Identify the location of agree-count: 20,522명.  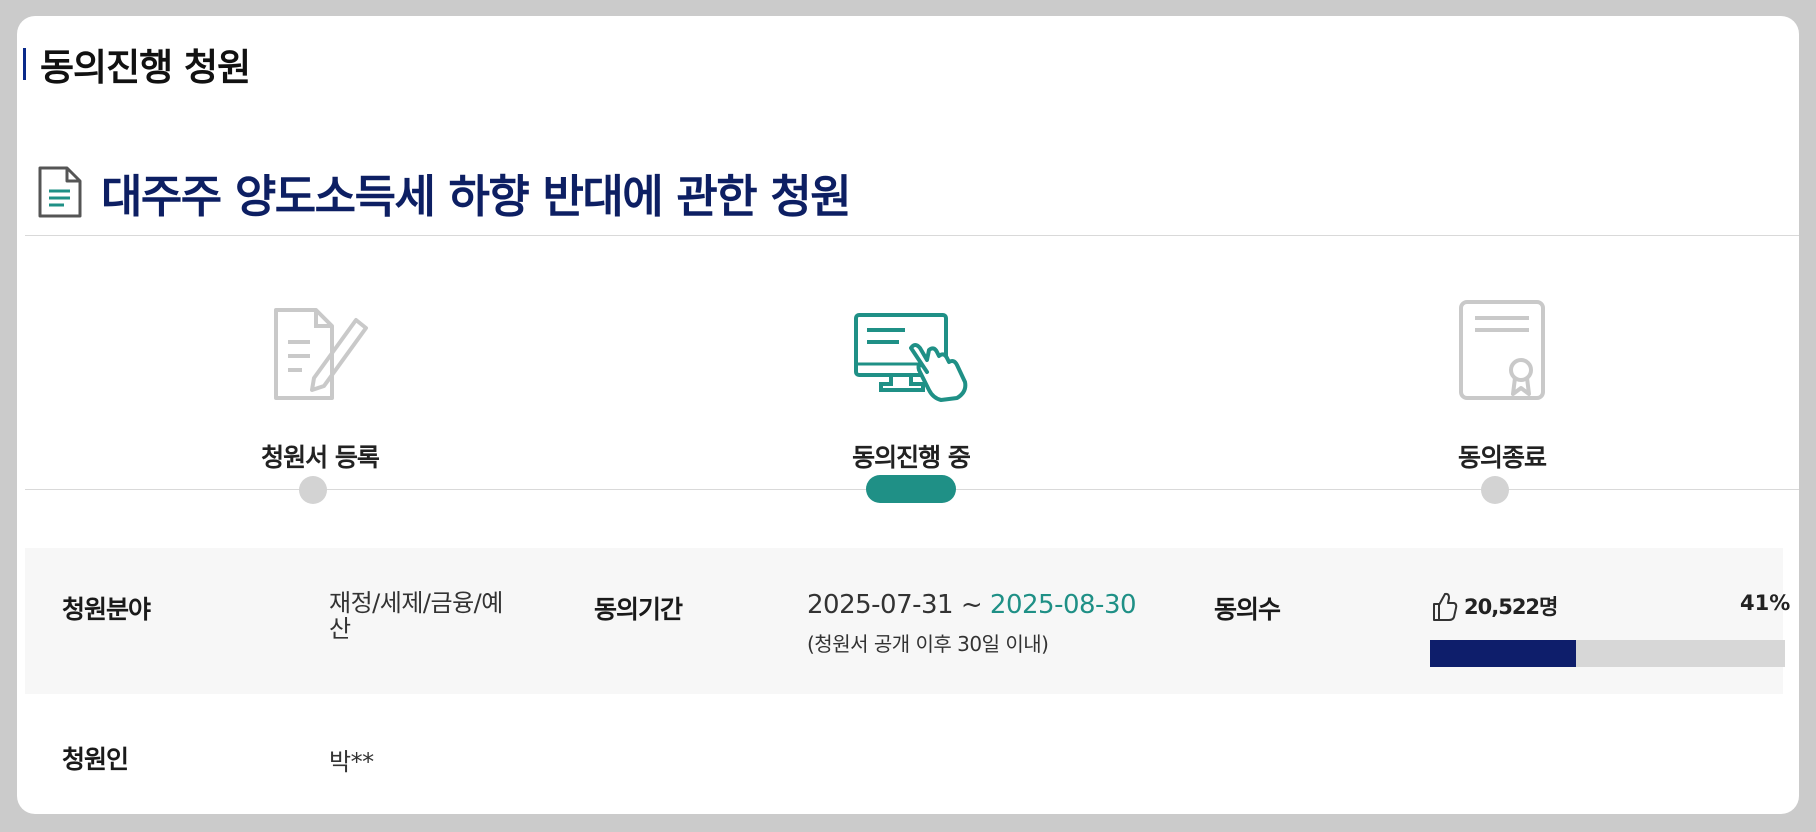
(1494, 606).